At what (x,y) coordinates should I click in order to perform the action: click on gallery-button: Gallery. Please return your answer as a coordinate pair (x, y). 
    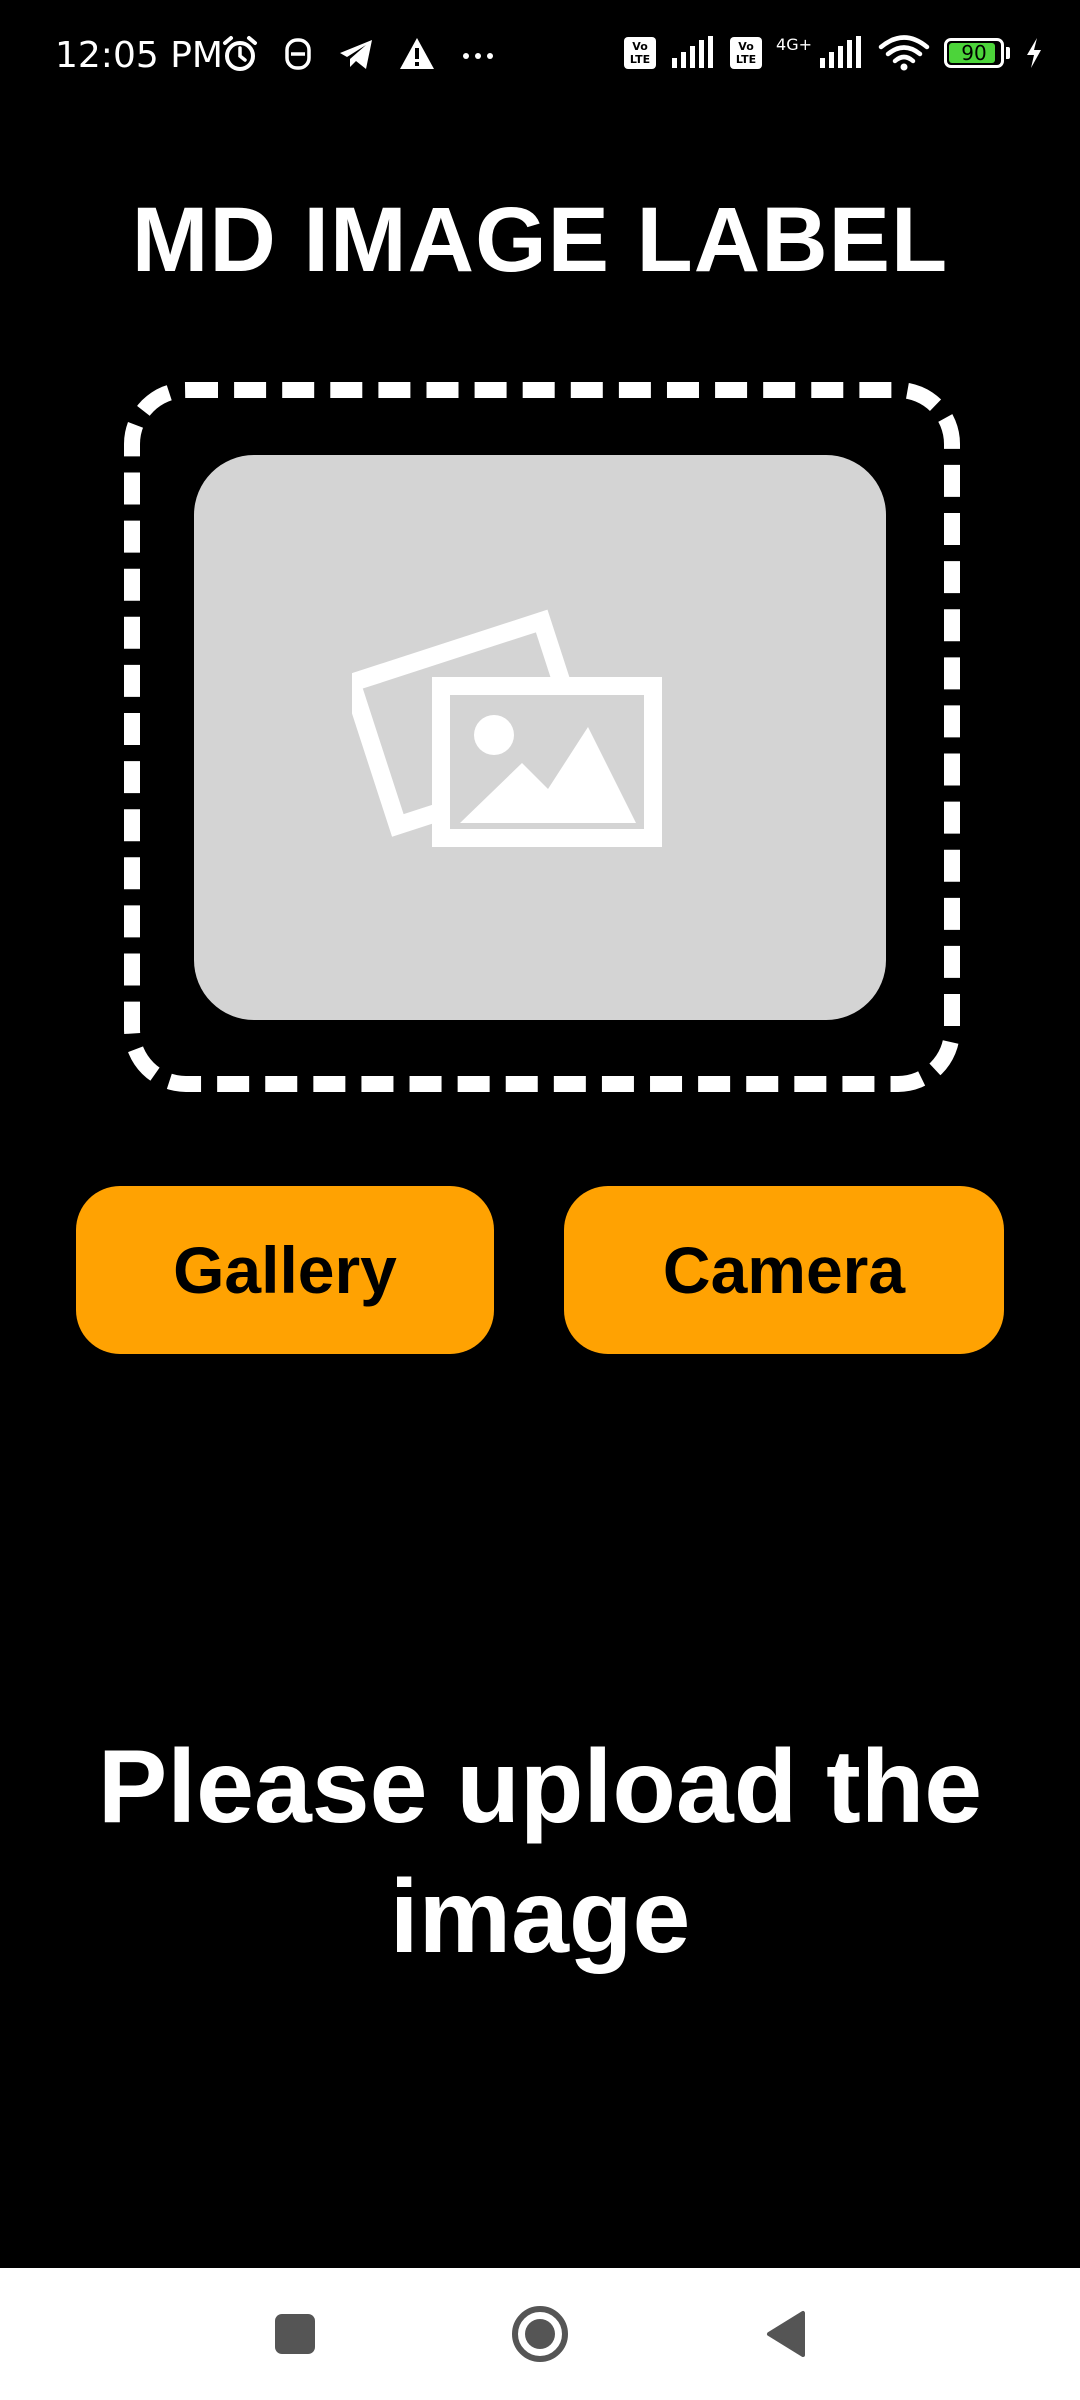
    Looking at the image, I should click on (285, 1270).